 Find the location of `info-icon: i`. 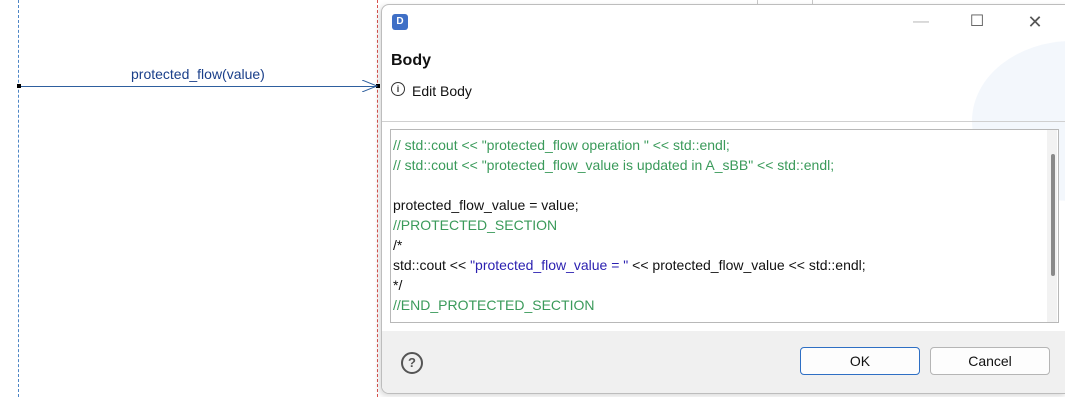

info-icon: i is located at coordinates (398, 89).